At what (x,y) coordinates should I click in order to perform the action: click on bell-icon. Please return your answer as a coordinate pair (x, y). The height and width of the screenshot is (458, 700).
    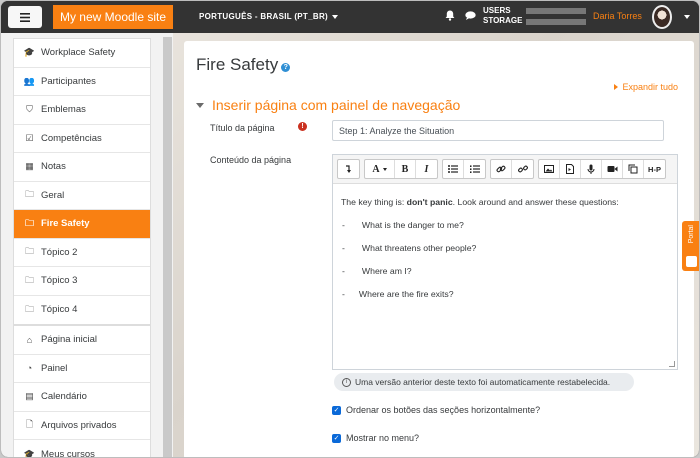
    Looking at the image, I should click on (450, 15).